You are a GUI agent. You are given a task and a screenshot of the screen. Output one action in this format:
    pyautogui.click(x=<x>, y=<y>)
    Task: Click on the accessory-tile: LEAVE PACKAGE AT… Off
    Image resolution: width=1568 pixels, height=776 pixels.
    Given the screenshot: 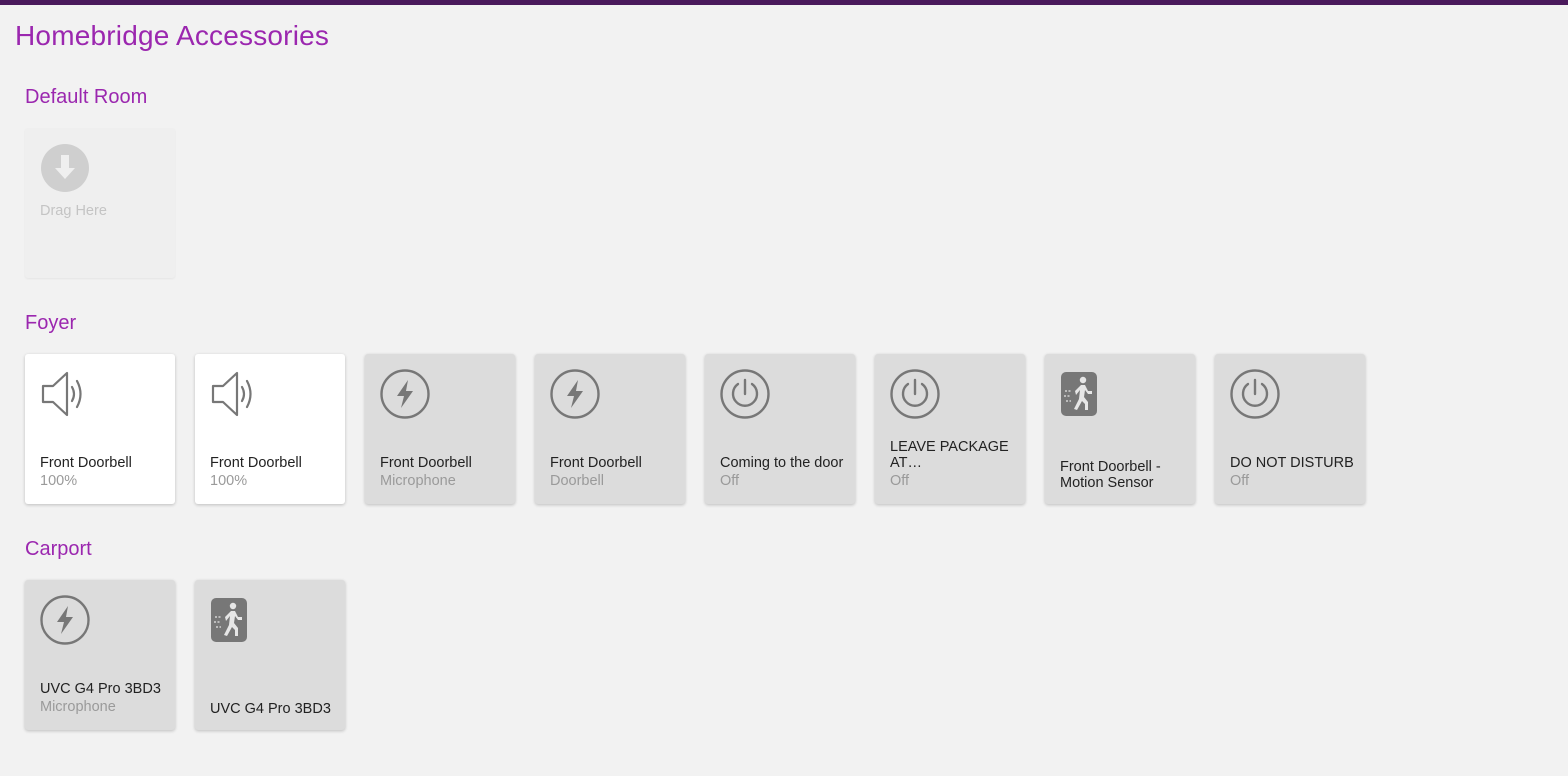 What is the action you would take?
    pyautogui.click(x=950, y=429)
    